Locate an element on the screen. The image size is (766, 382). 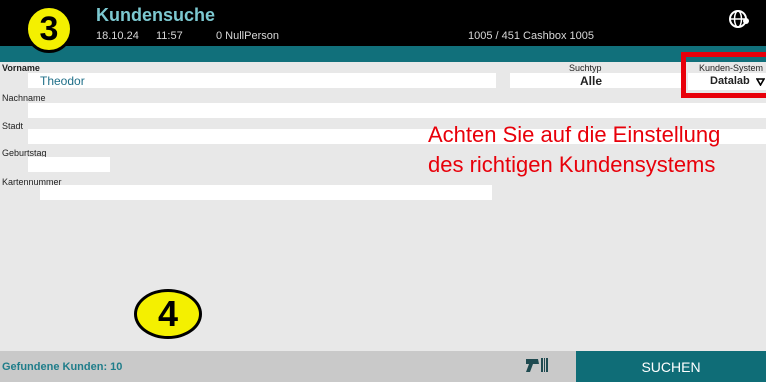
stadt-label: Stadt is located at coordinates (13, 126).